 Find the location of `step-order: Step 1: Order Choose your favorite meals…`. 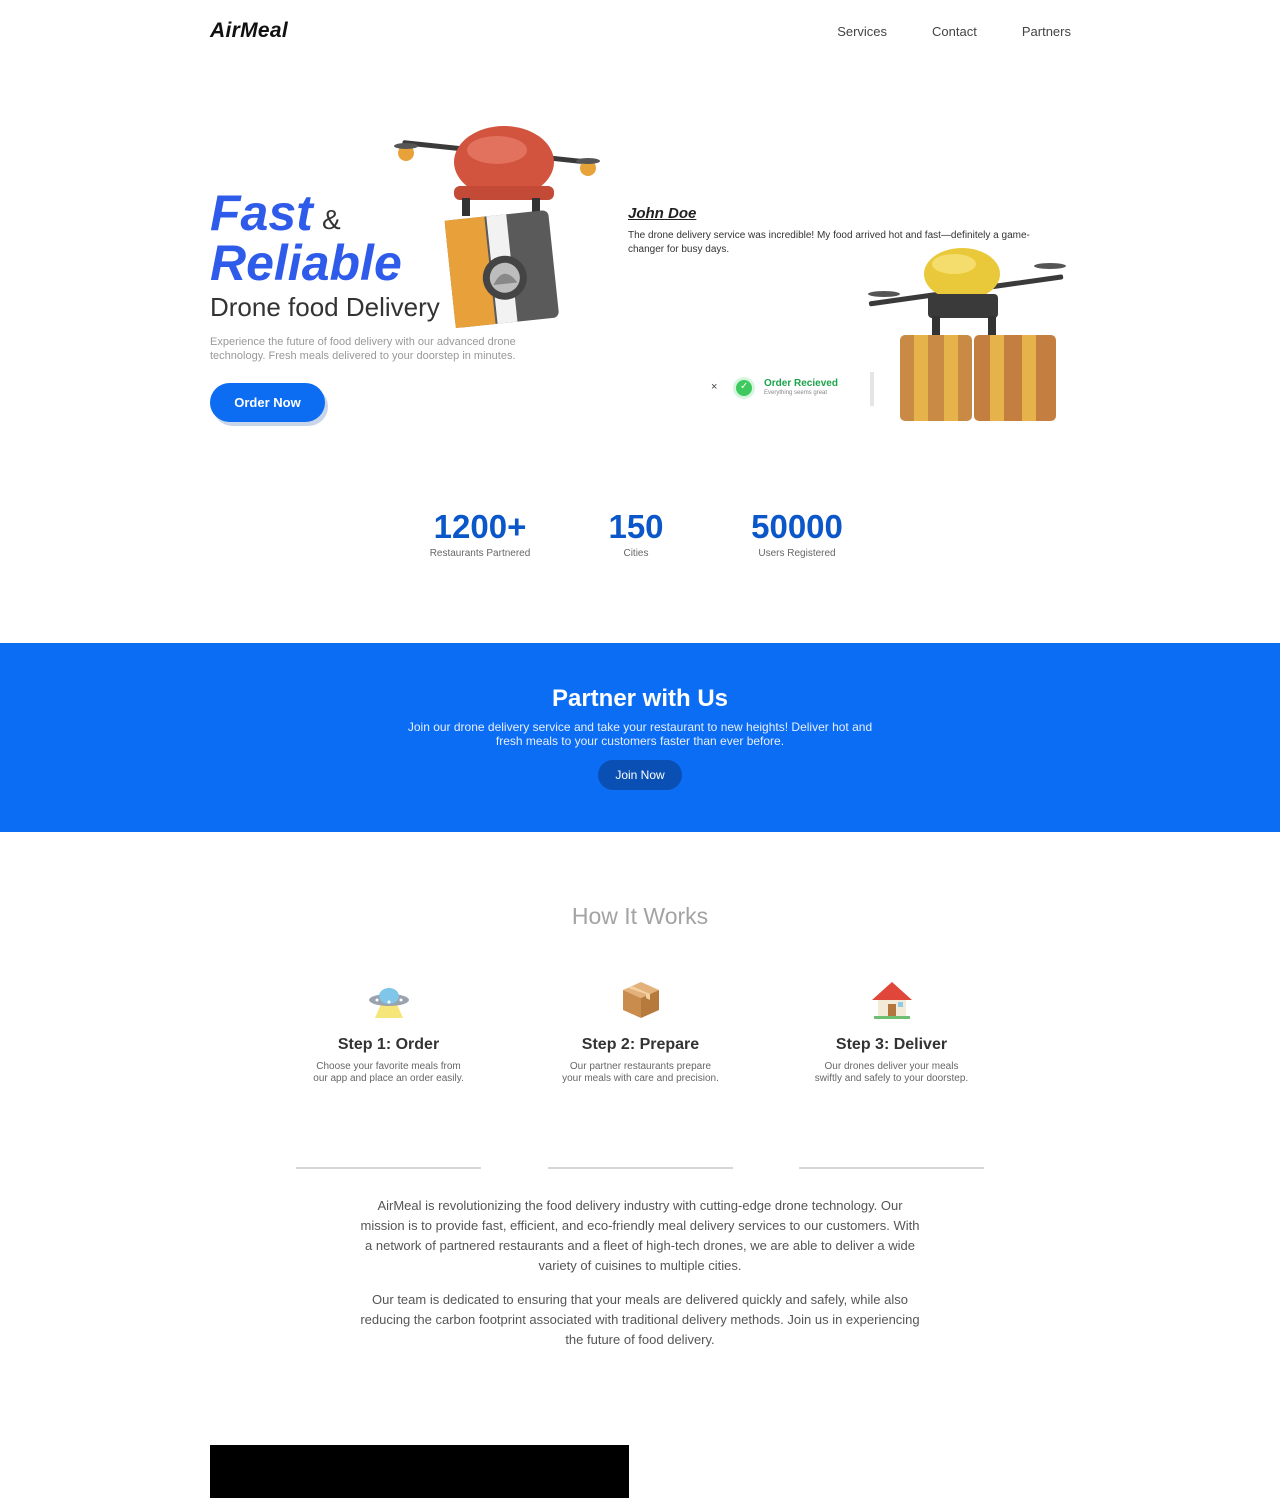

step-order: Step 1: Order Choose your favorite meals… is located at coordinates (388, 1031).